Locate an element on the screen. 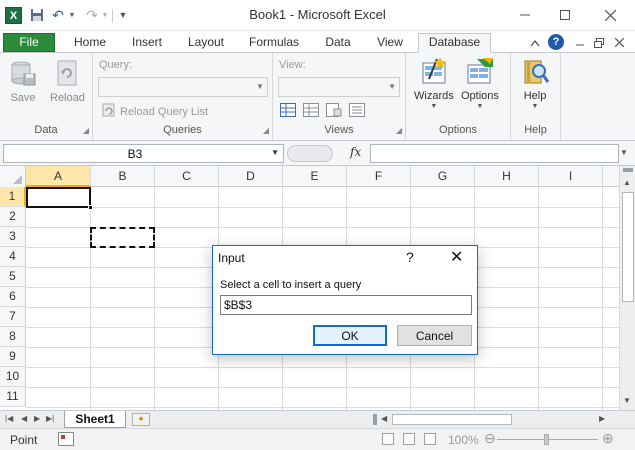  next-sheet-icon: ▶ is located at coordinates (37, 418).